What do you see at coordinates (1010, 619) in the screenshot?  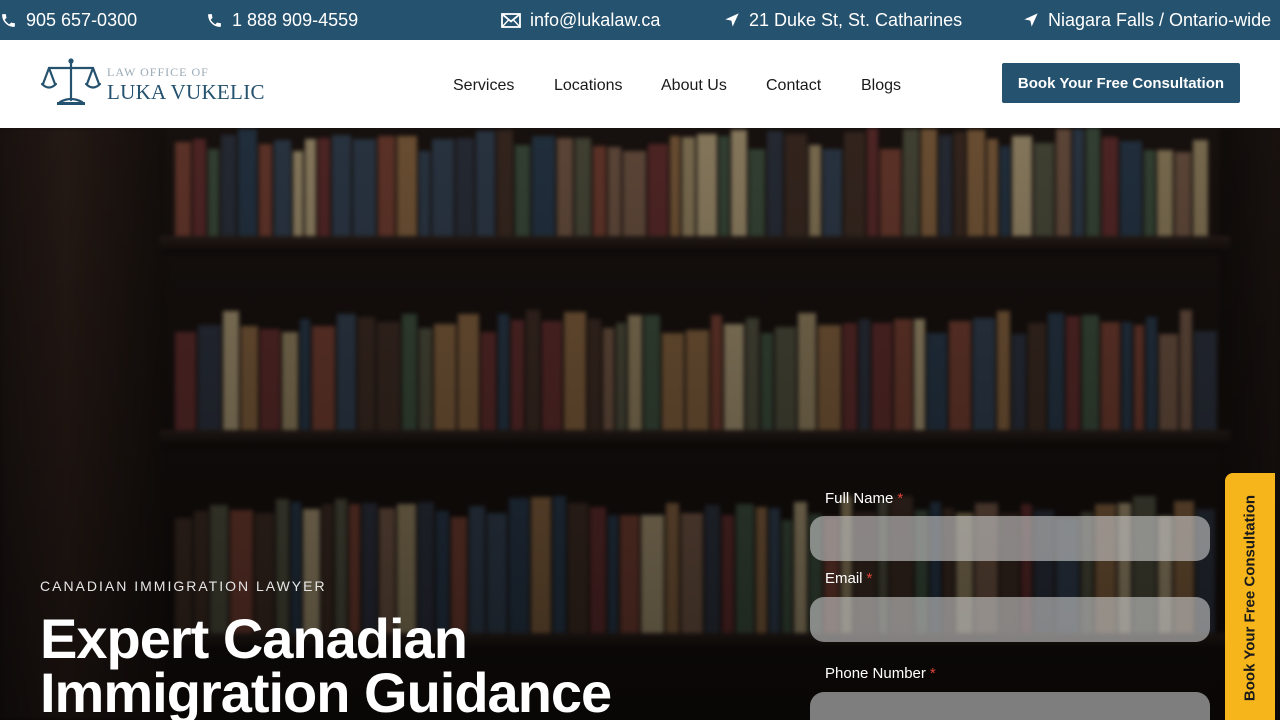 I see `email-input` at bounding box center [1010, 619].